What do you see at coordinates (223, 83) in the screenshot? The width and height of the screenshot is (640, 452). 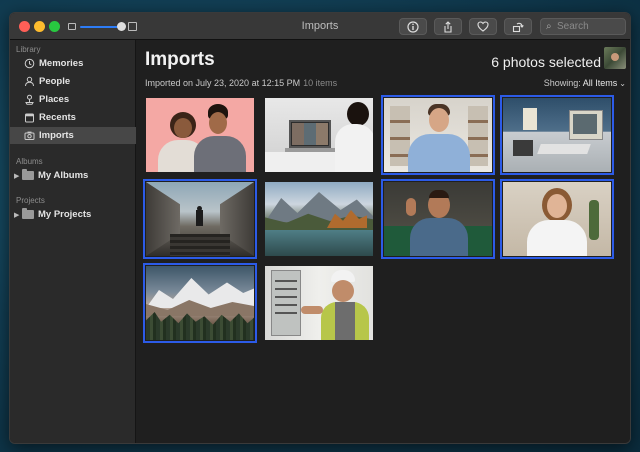 I see `import-date-text: Imported on July 23, 2020 at 12:15 PM` at bounding box center [223, 83].